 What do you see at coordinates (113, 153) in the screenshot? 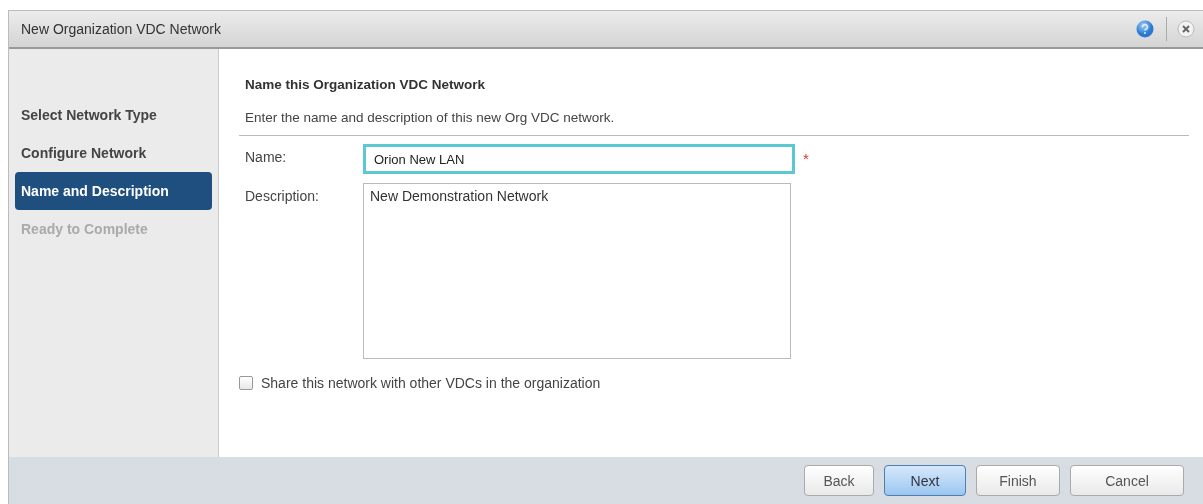
I see `wizard-step: Configure Network` at bounding box center [113, 153].